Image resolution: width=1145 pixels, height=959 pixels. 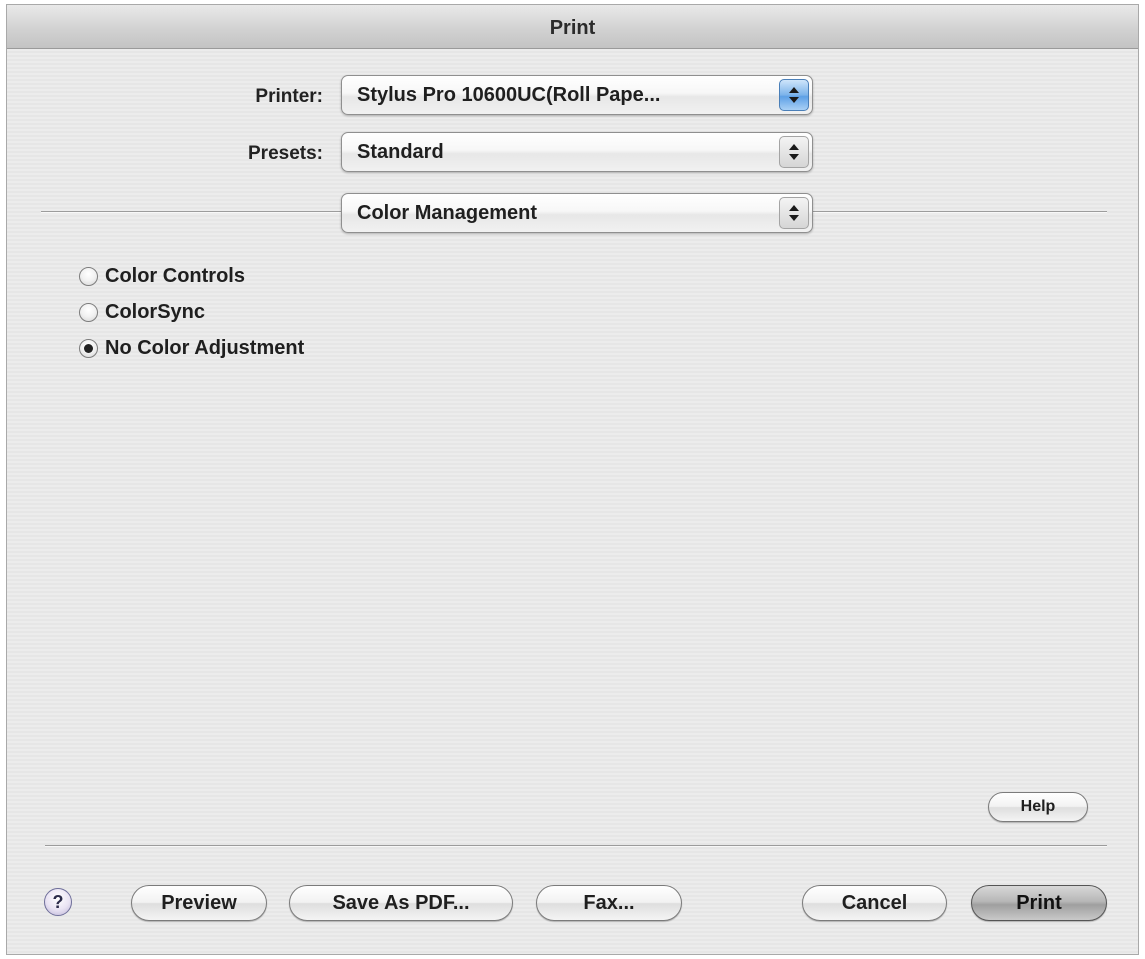 What do you see at coordinates (1038, 807) in the screenshot?
I see `help-button: Help` at bounding box center [1038, 807].